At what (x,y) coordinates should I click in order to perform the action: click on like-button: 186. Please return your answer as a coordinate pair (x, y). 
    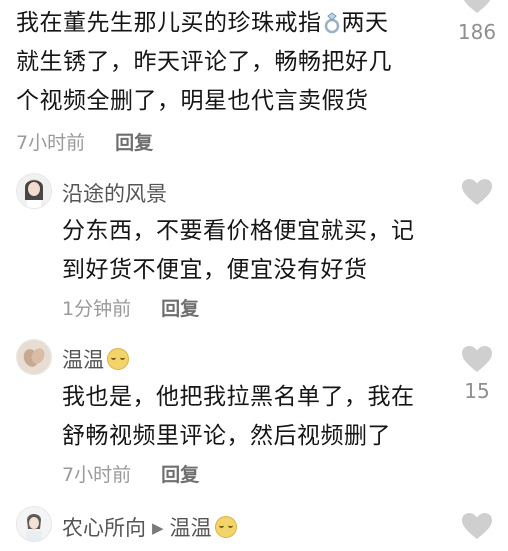
    Looking at the image, I should click on (477, 22).